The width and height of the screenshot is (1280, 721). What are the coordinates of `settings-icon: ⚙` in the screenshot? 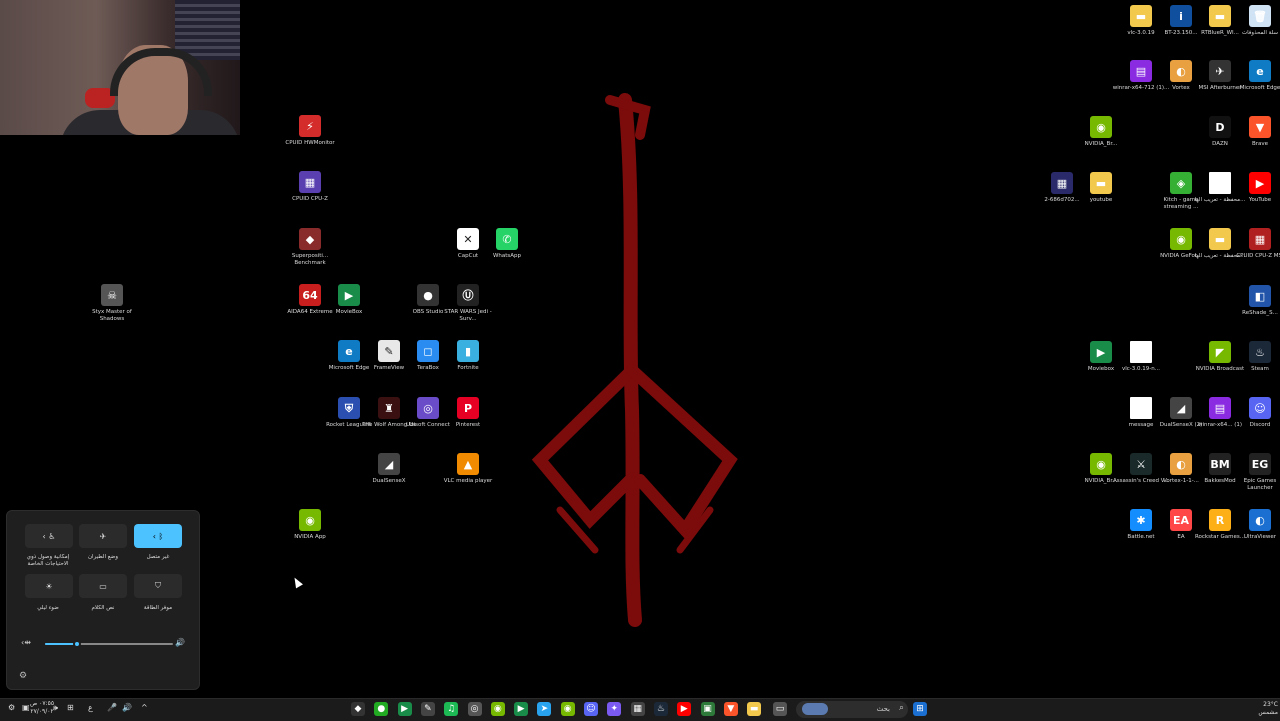 It's located at (23, 676).